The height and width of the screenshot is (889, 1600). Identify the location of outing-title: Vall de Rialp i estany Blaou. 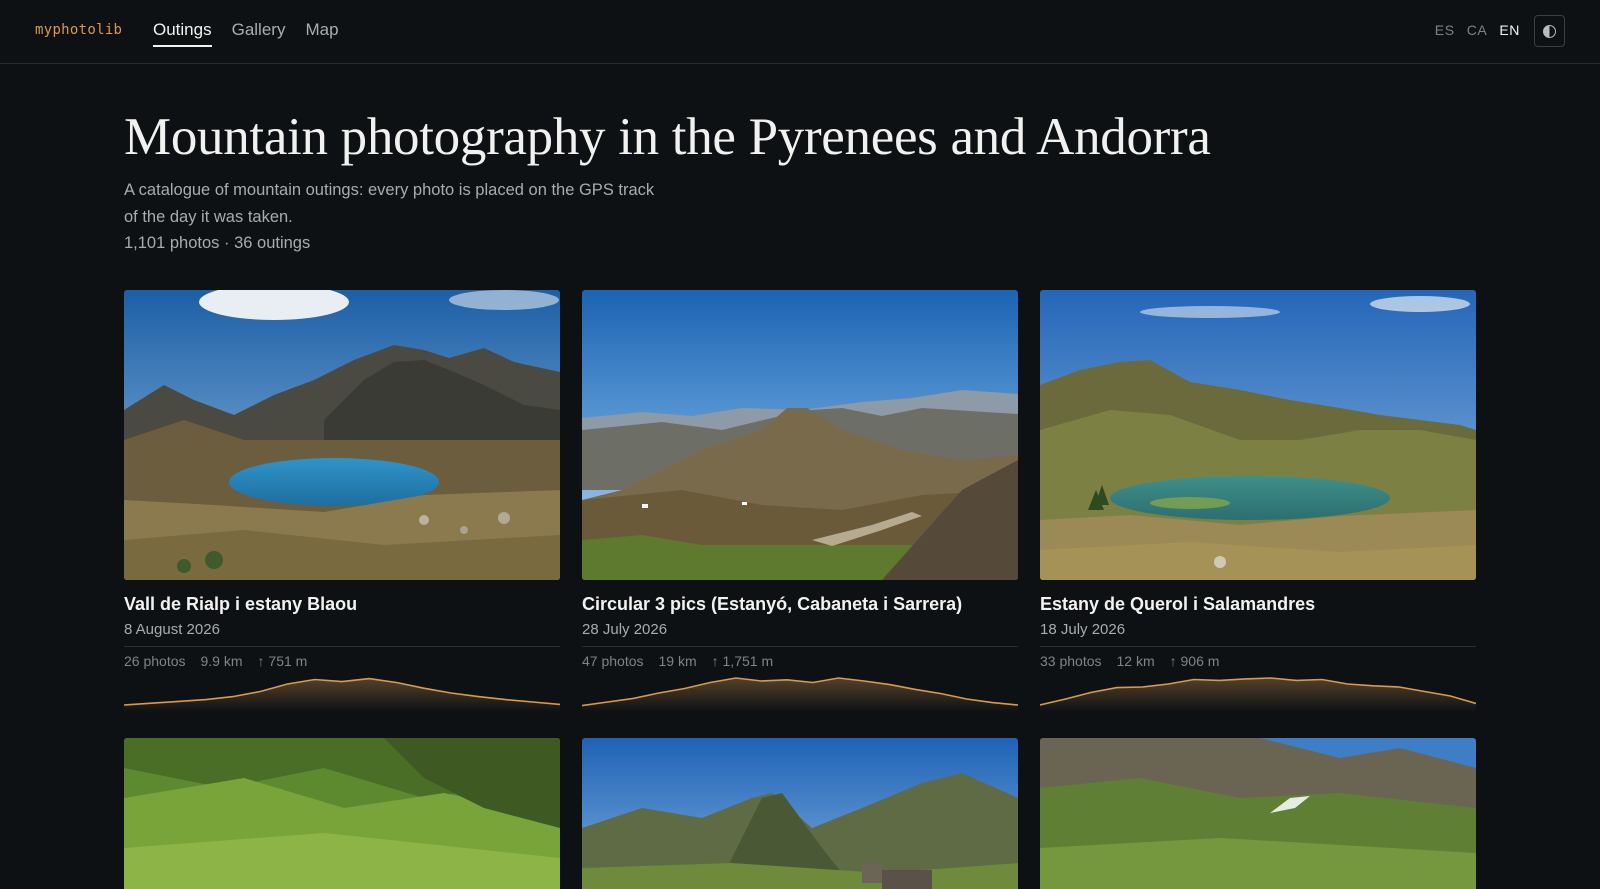
(342, 604).